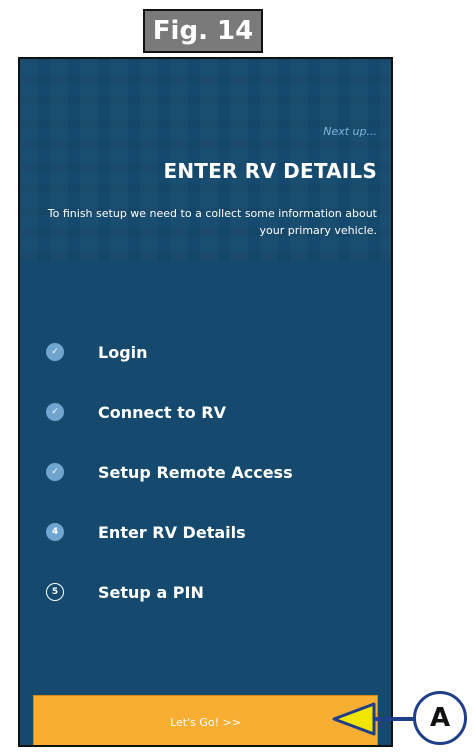  Describe the element at coordinates (440, 718) in the screenshot. I see `callout-marker: A` at that location.